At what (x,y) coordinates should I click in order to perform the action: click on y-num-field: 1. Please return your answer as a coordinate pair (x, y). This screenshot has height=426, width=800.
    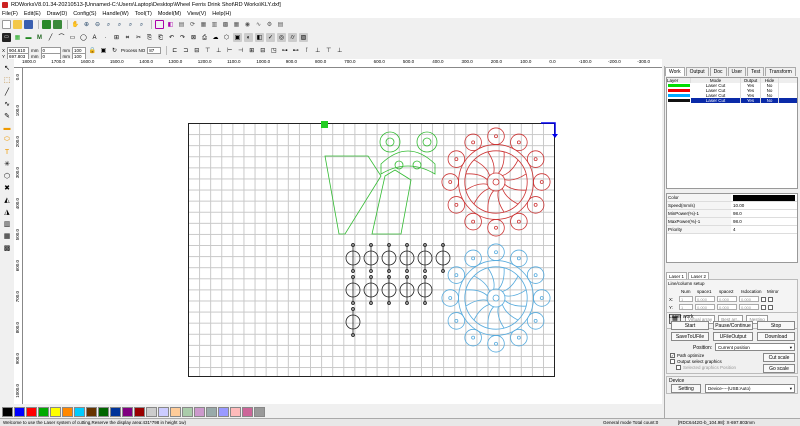
    Looking at the image, I should click on (686, 307).